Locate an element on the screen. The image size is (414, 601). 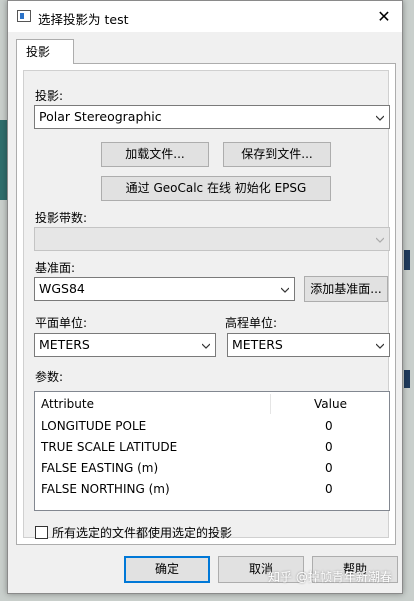
table-row: TRUE SCALE LATITUDE 0 is located at coordinates (212, 447).